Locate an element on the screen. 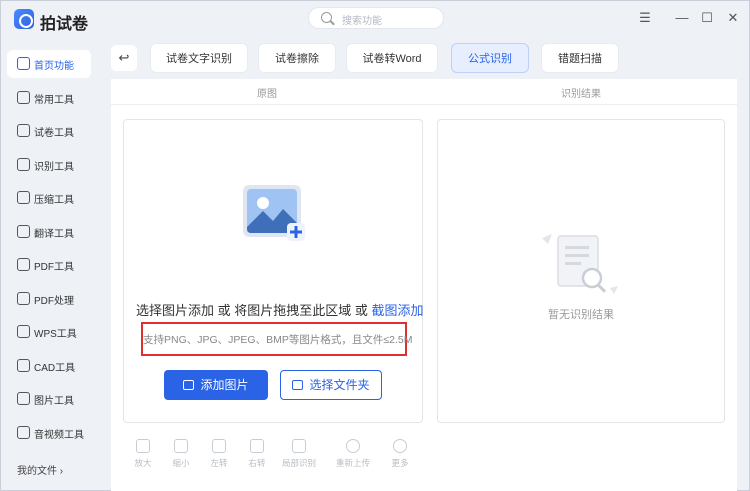 This screenshot has height=491, width=750. rotate-right-tool: 右转 is located at coordinates (257, 454).